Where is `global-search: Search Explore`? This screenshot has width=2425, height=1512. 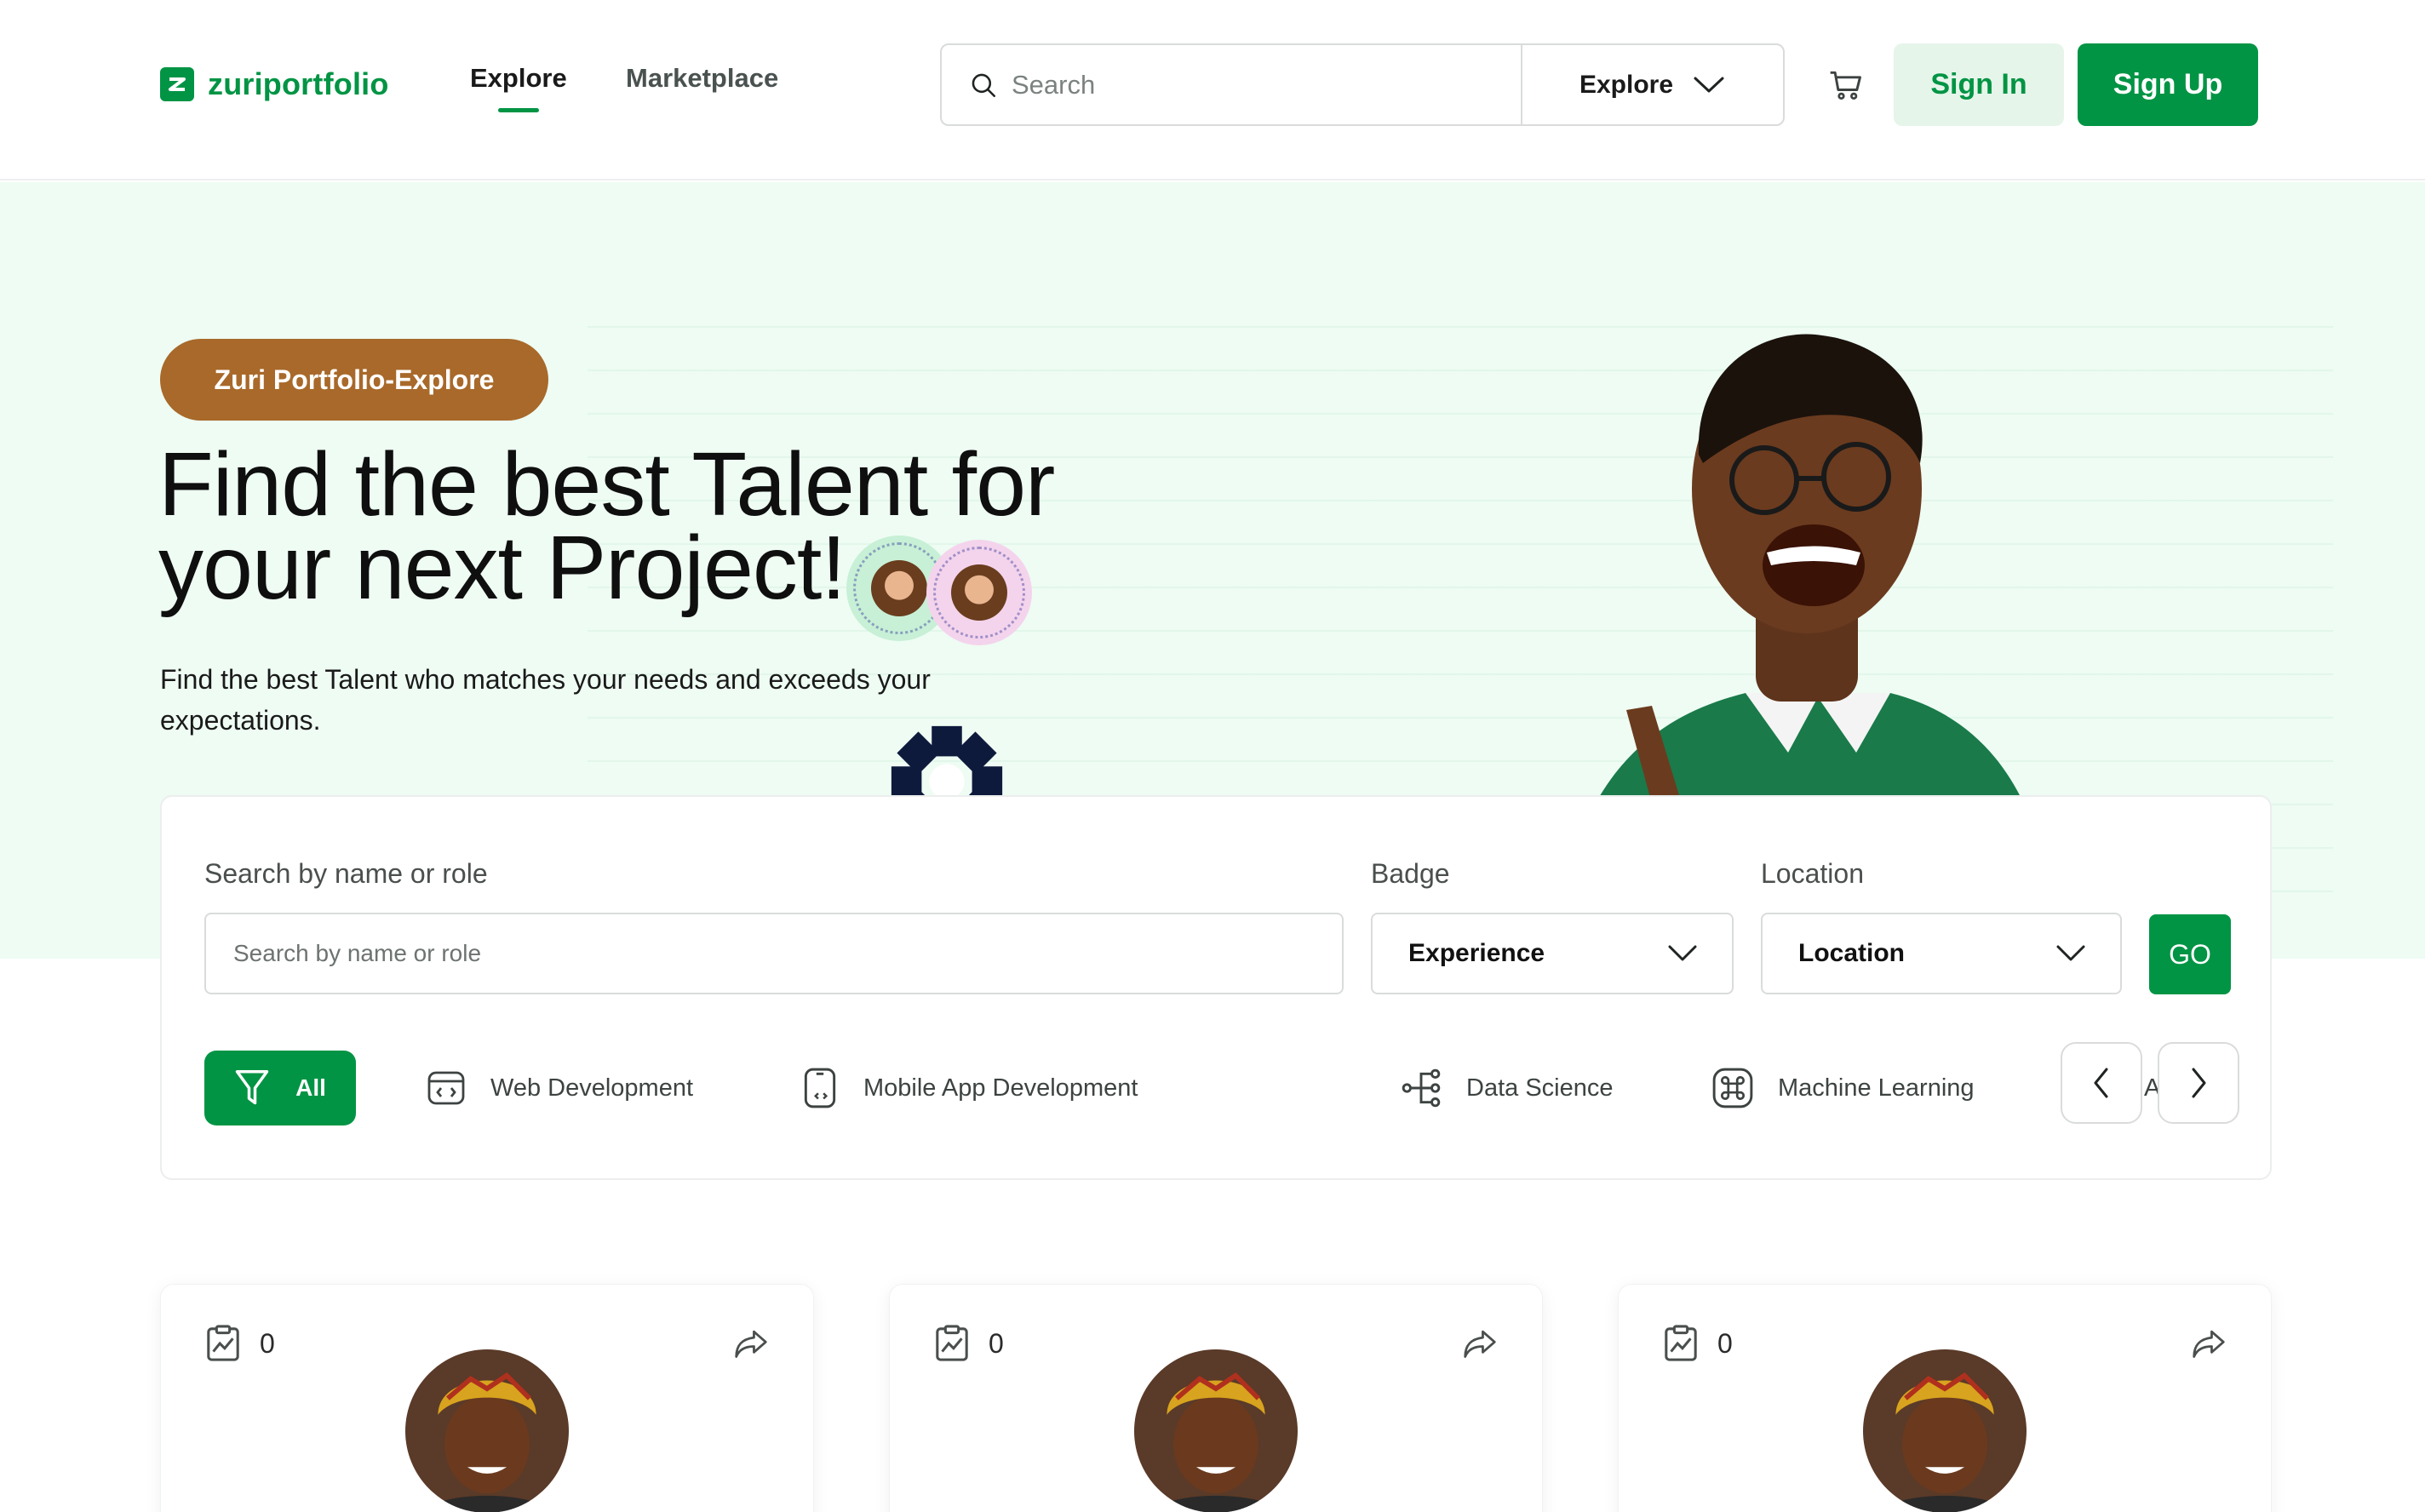 global-search: Search Explore is located at coordinates (1362, 84).